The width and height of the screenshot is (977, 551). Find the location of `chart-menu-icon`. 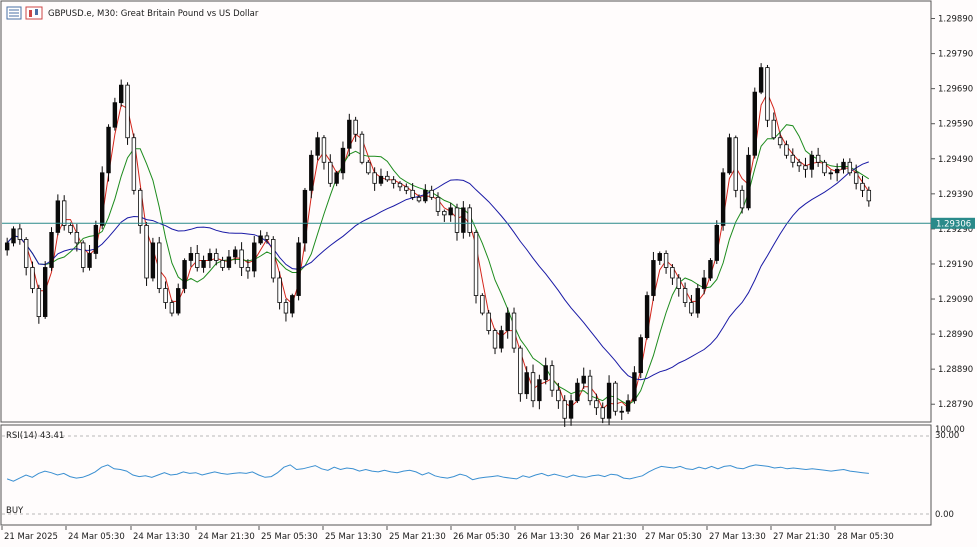

chart-menu-icon is located at coordinates (14, 13).